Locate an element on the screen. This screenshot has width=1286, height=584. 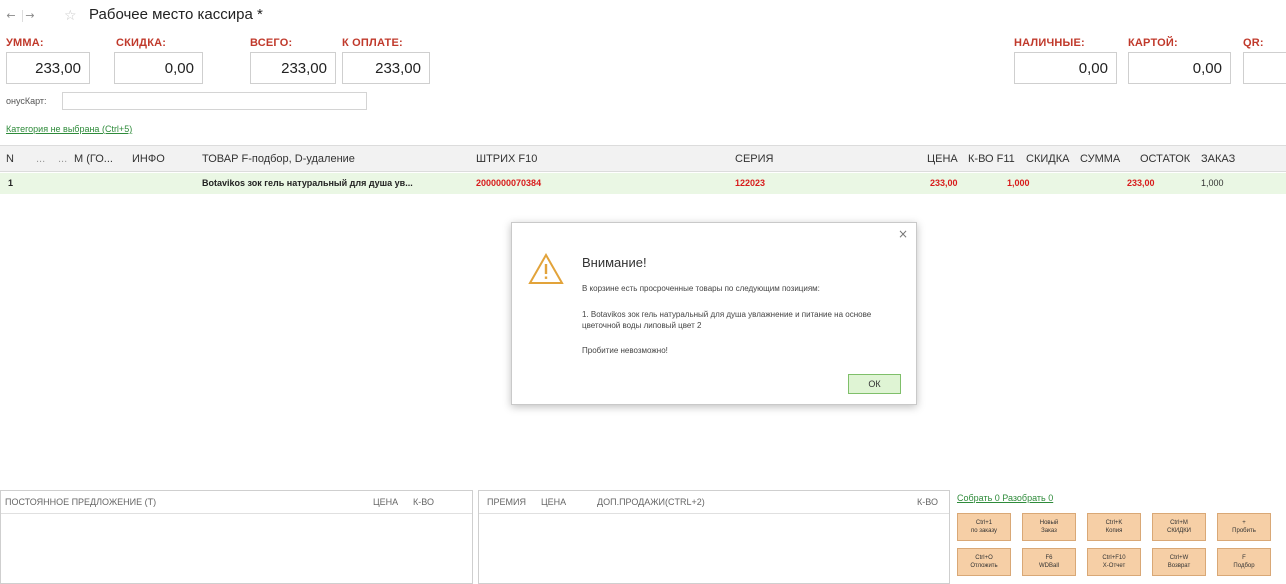
fn-button-return: Ctrl+W Возврат is located at coordinates (1179, 562).